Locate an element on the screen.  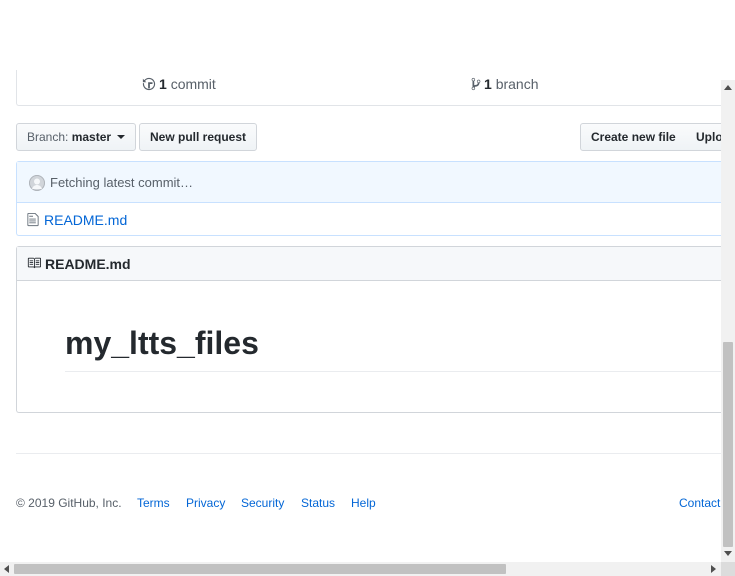
history-icon is located at coordinates (149, 84).